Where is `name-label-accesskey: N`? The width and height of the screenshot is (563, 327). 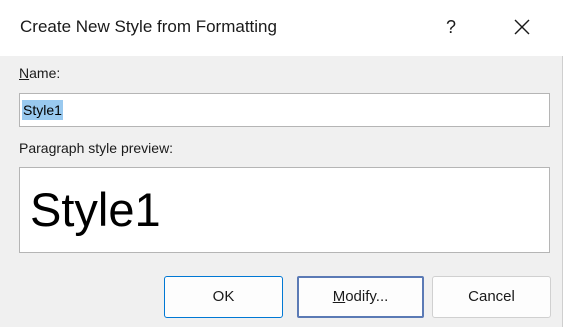 name-label-accesskey: N is located at coordinates (24, 73).